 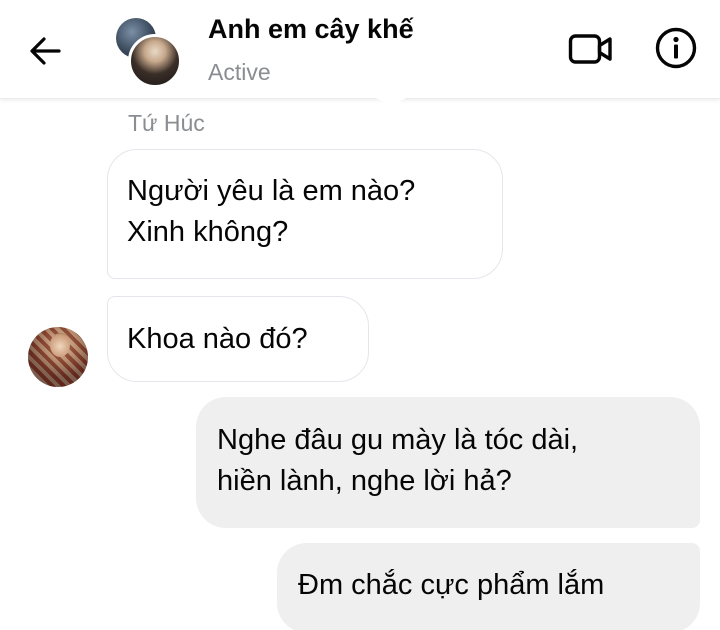 I want to click on arrow-left-icon, so click(x=45, y=51).